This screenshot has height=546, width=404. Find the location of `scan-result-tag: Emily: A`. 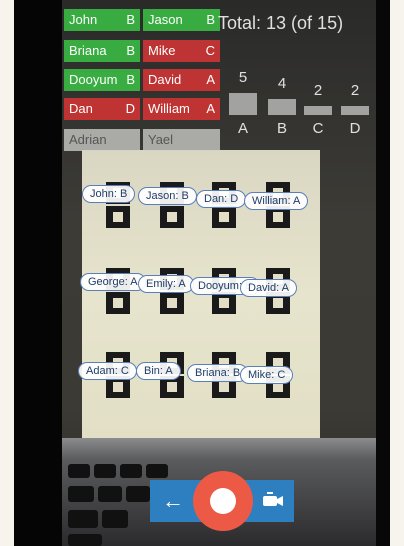

scan-result-tag: Emily: A is located at coordinates (166, 284).